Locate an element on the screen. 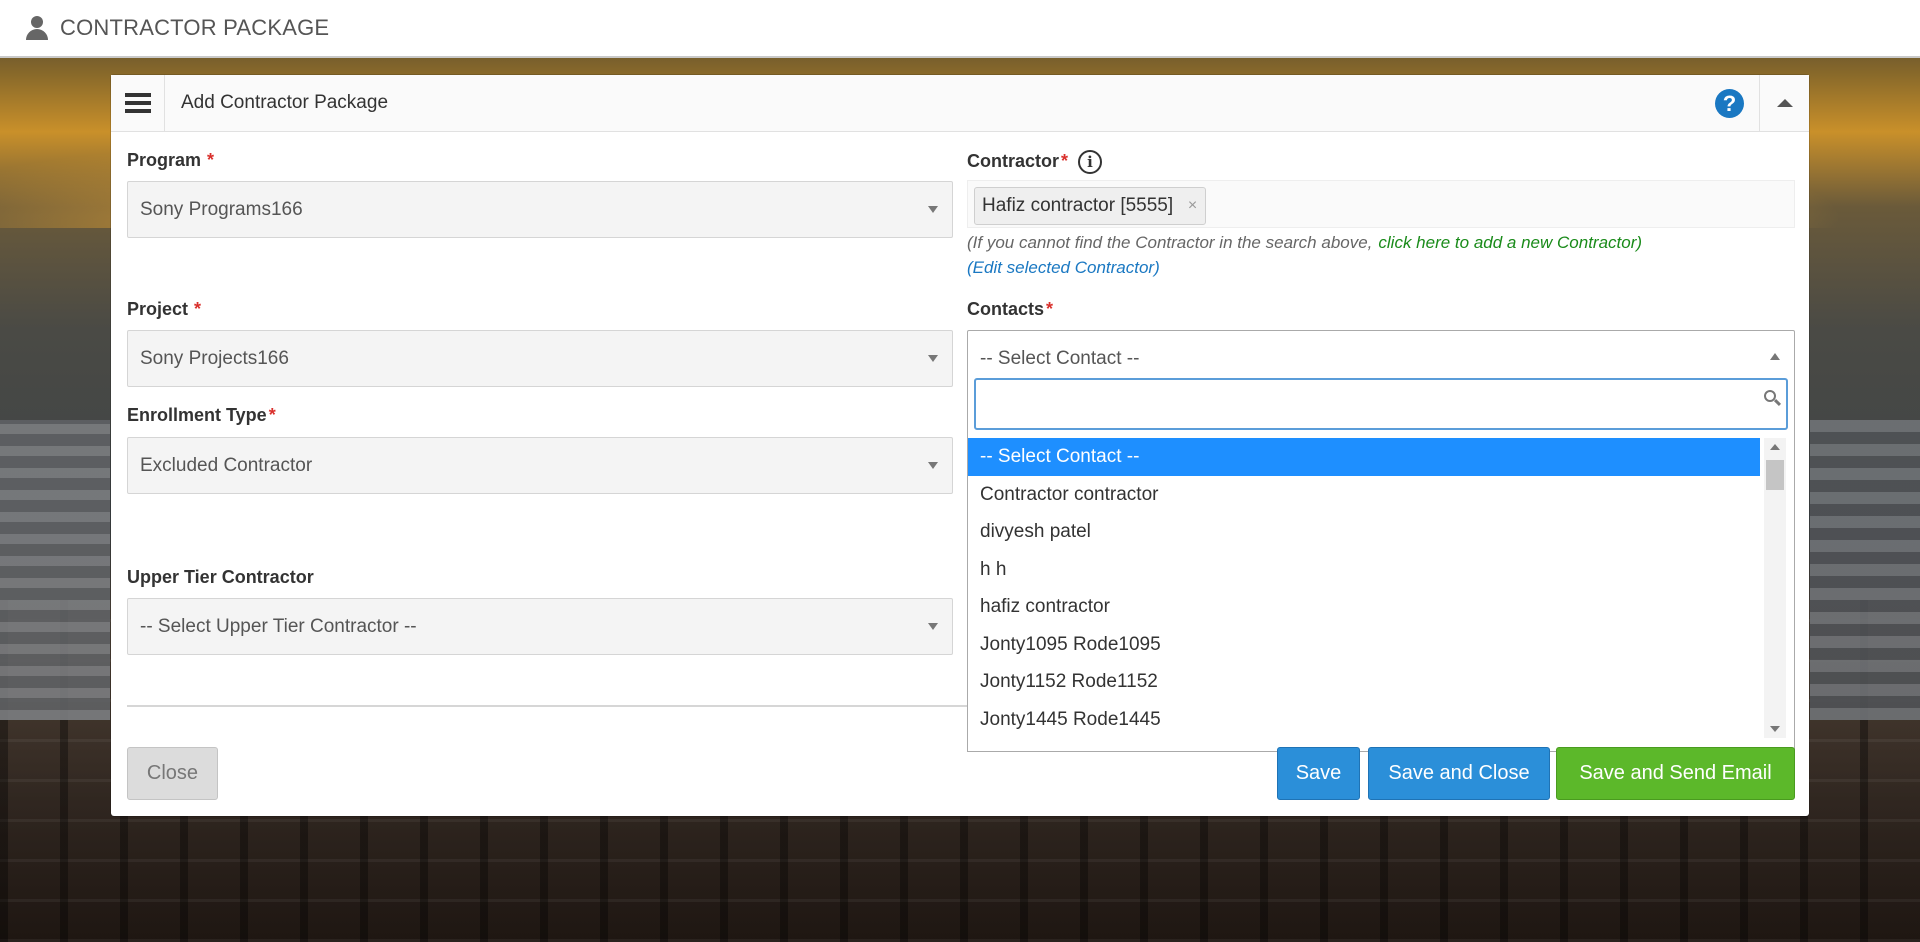 The height and width of the screenshot is (942, 1920). contact-option: -- Select Contact -- is located at coordinates (1364, 457).